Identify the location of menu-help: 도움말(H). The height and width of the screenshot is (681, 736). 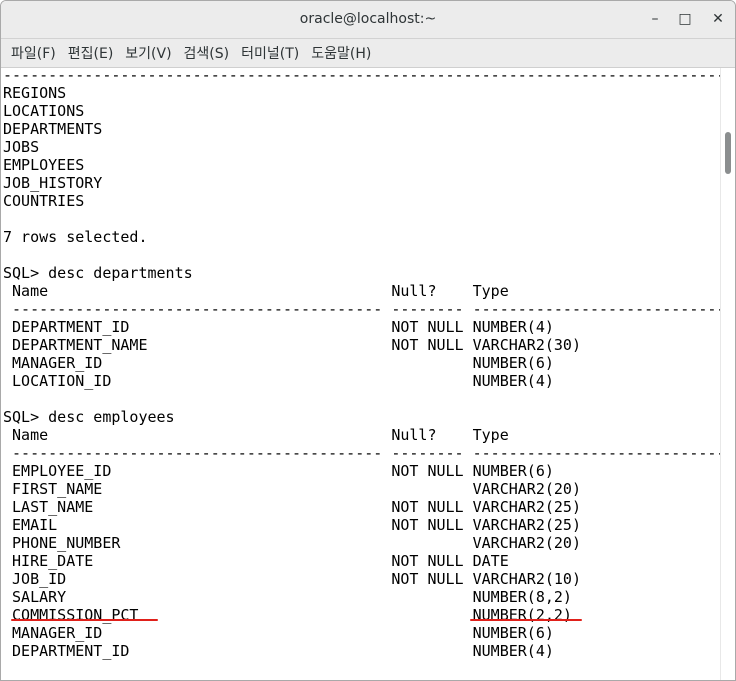
(341, 53).